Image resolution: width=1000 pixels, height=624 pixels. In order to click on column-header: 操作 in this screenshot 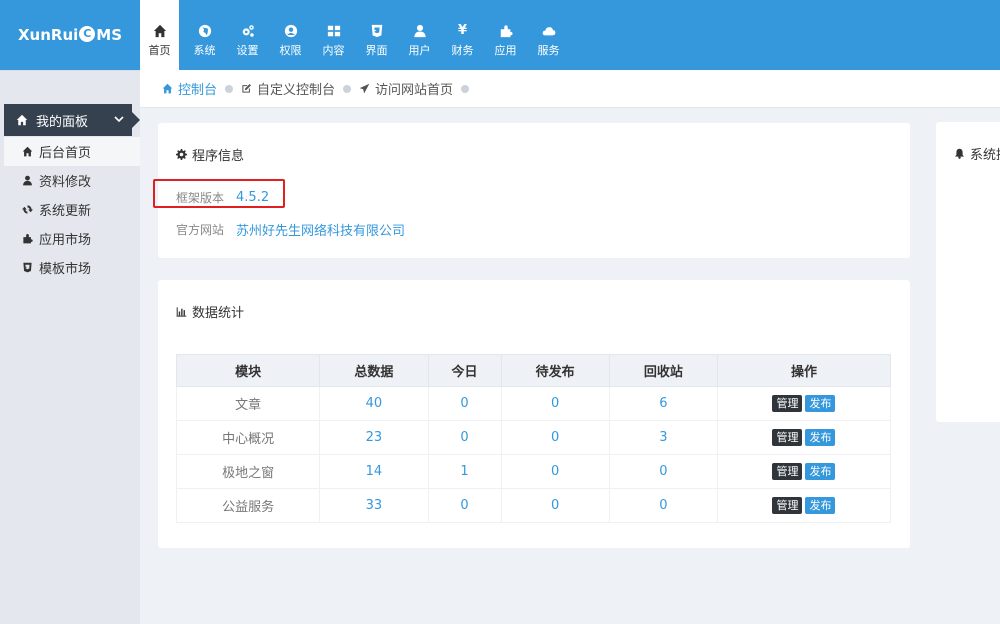, I will do `click(804, 370)`.